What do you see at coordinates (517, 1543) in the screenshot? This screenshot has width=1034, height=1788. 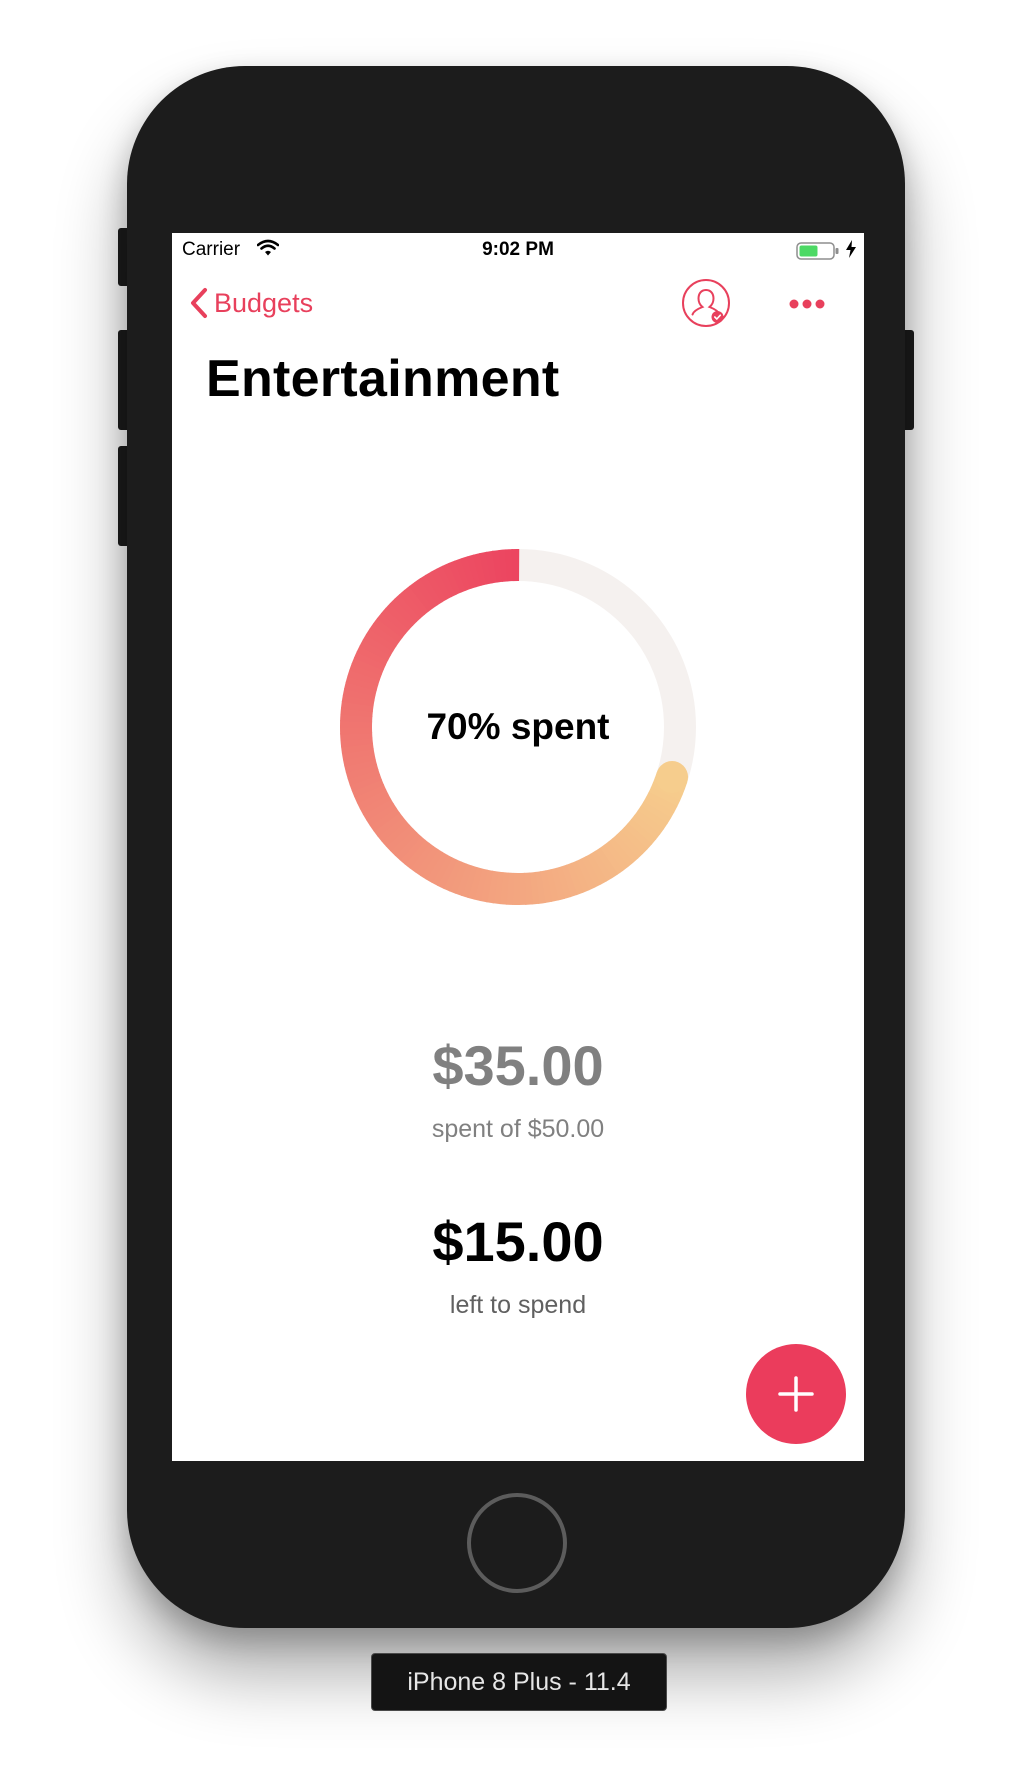 I see `home-button` at bounding box center [517, 1543].